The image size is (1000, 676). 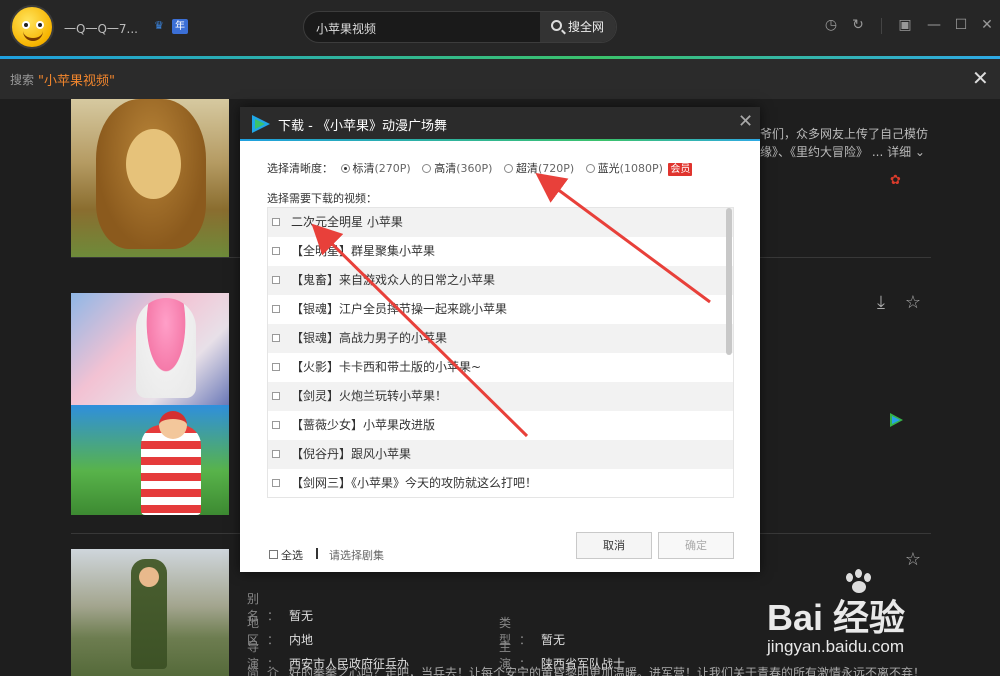 What do you see at coordinates (987, 25) in the screenshot?
I see `close-icon: ✕` at bounding box center [987, 25].